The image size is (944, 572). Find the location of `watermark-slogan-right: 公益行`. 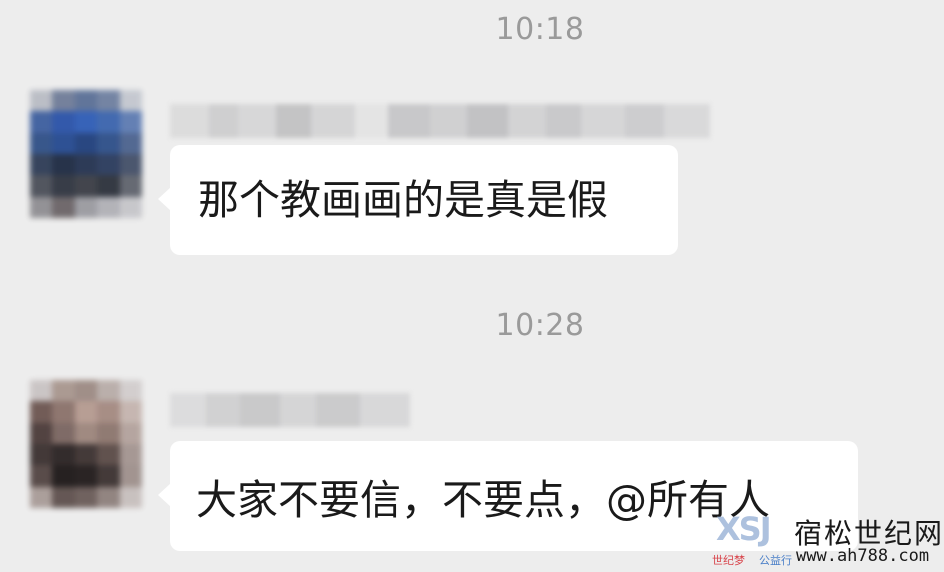

watermark-slogan-right: 公益行 is located at coordinates (775, 560).